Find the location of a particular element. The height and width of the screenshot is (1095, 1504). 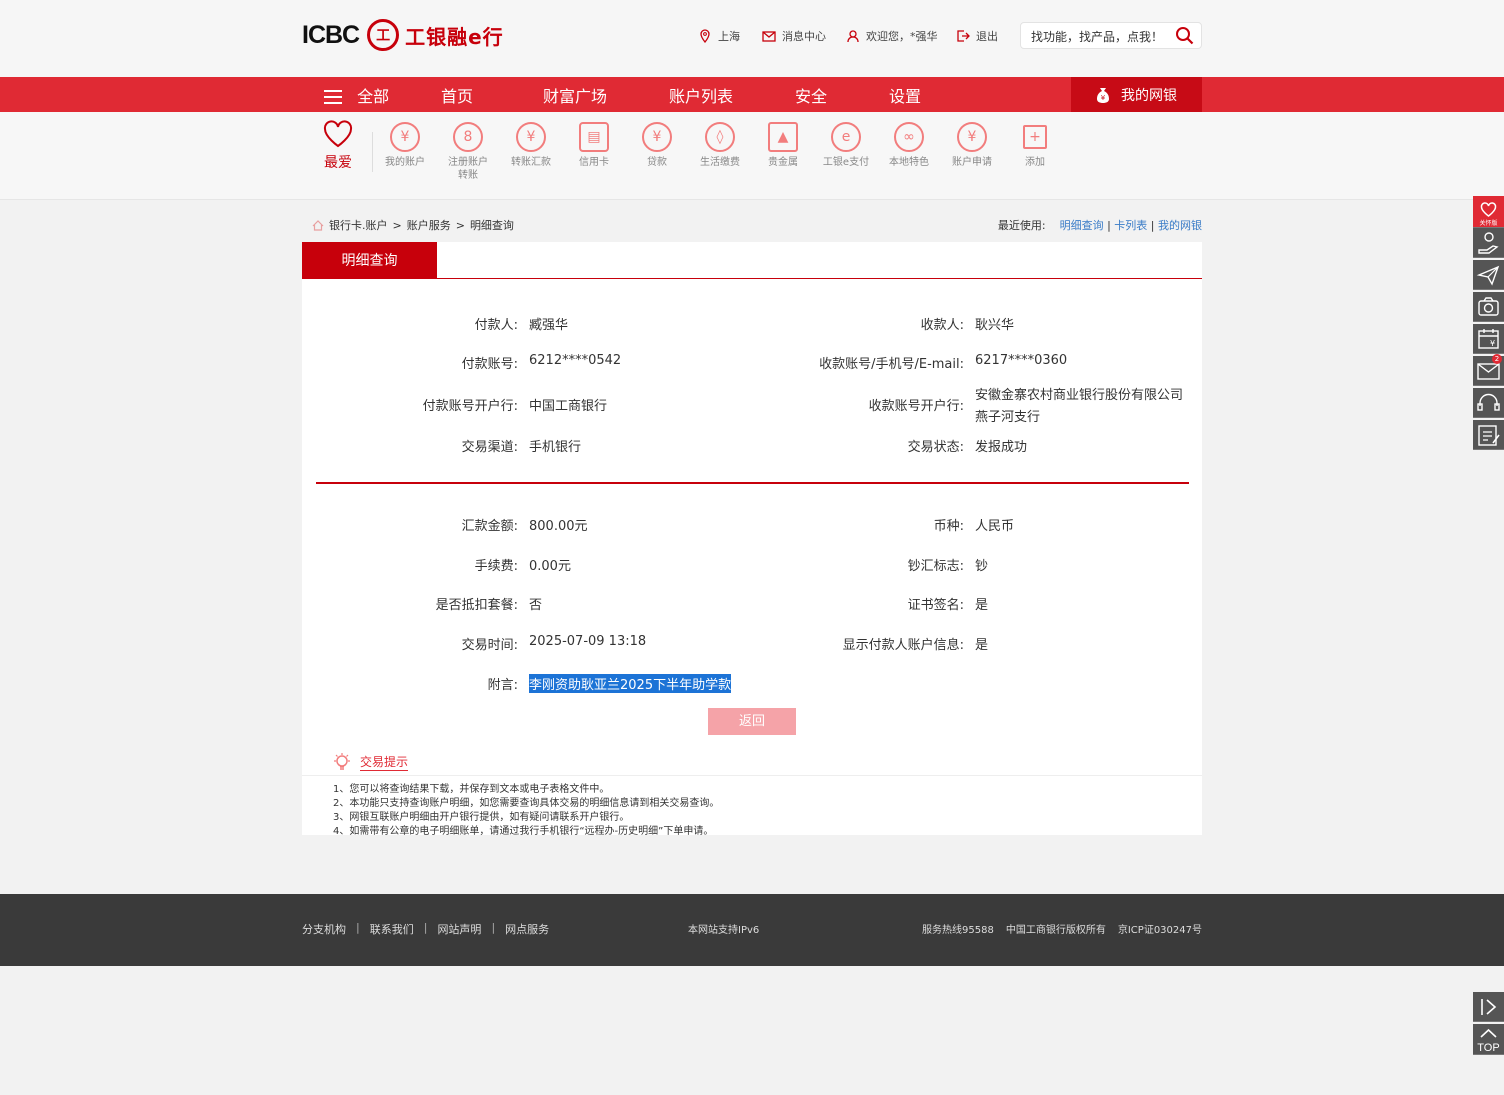

money-bag-icon: ¥ is located at coordinates (1103, 95).